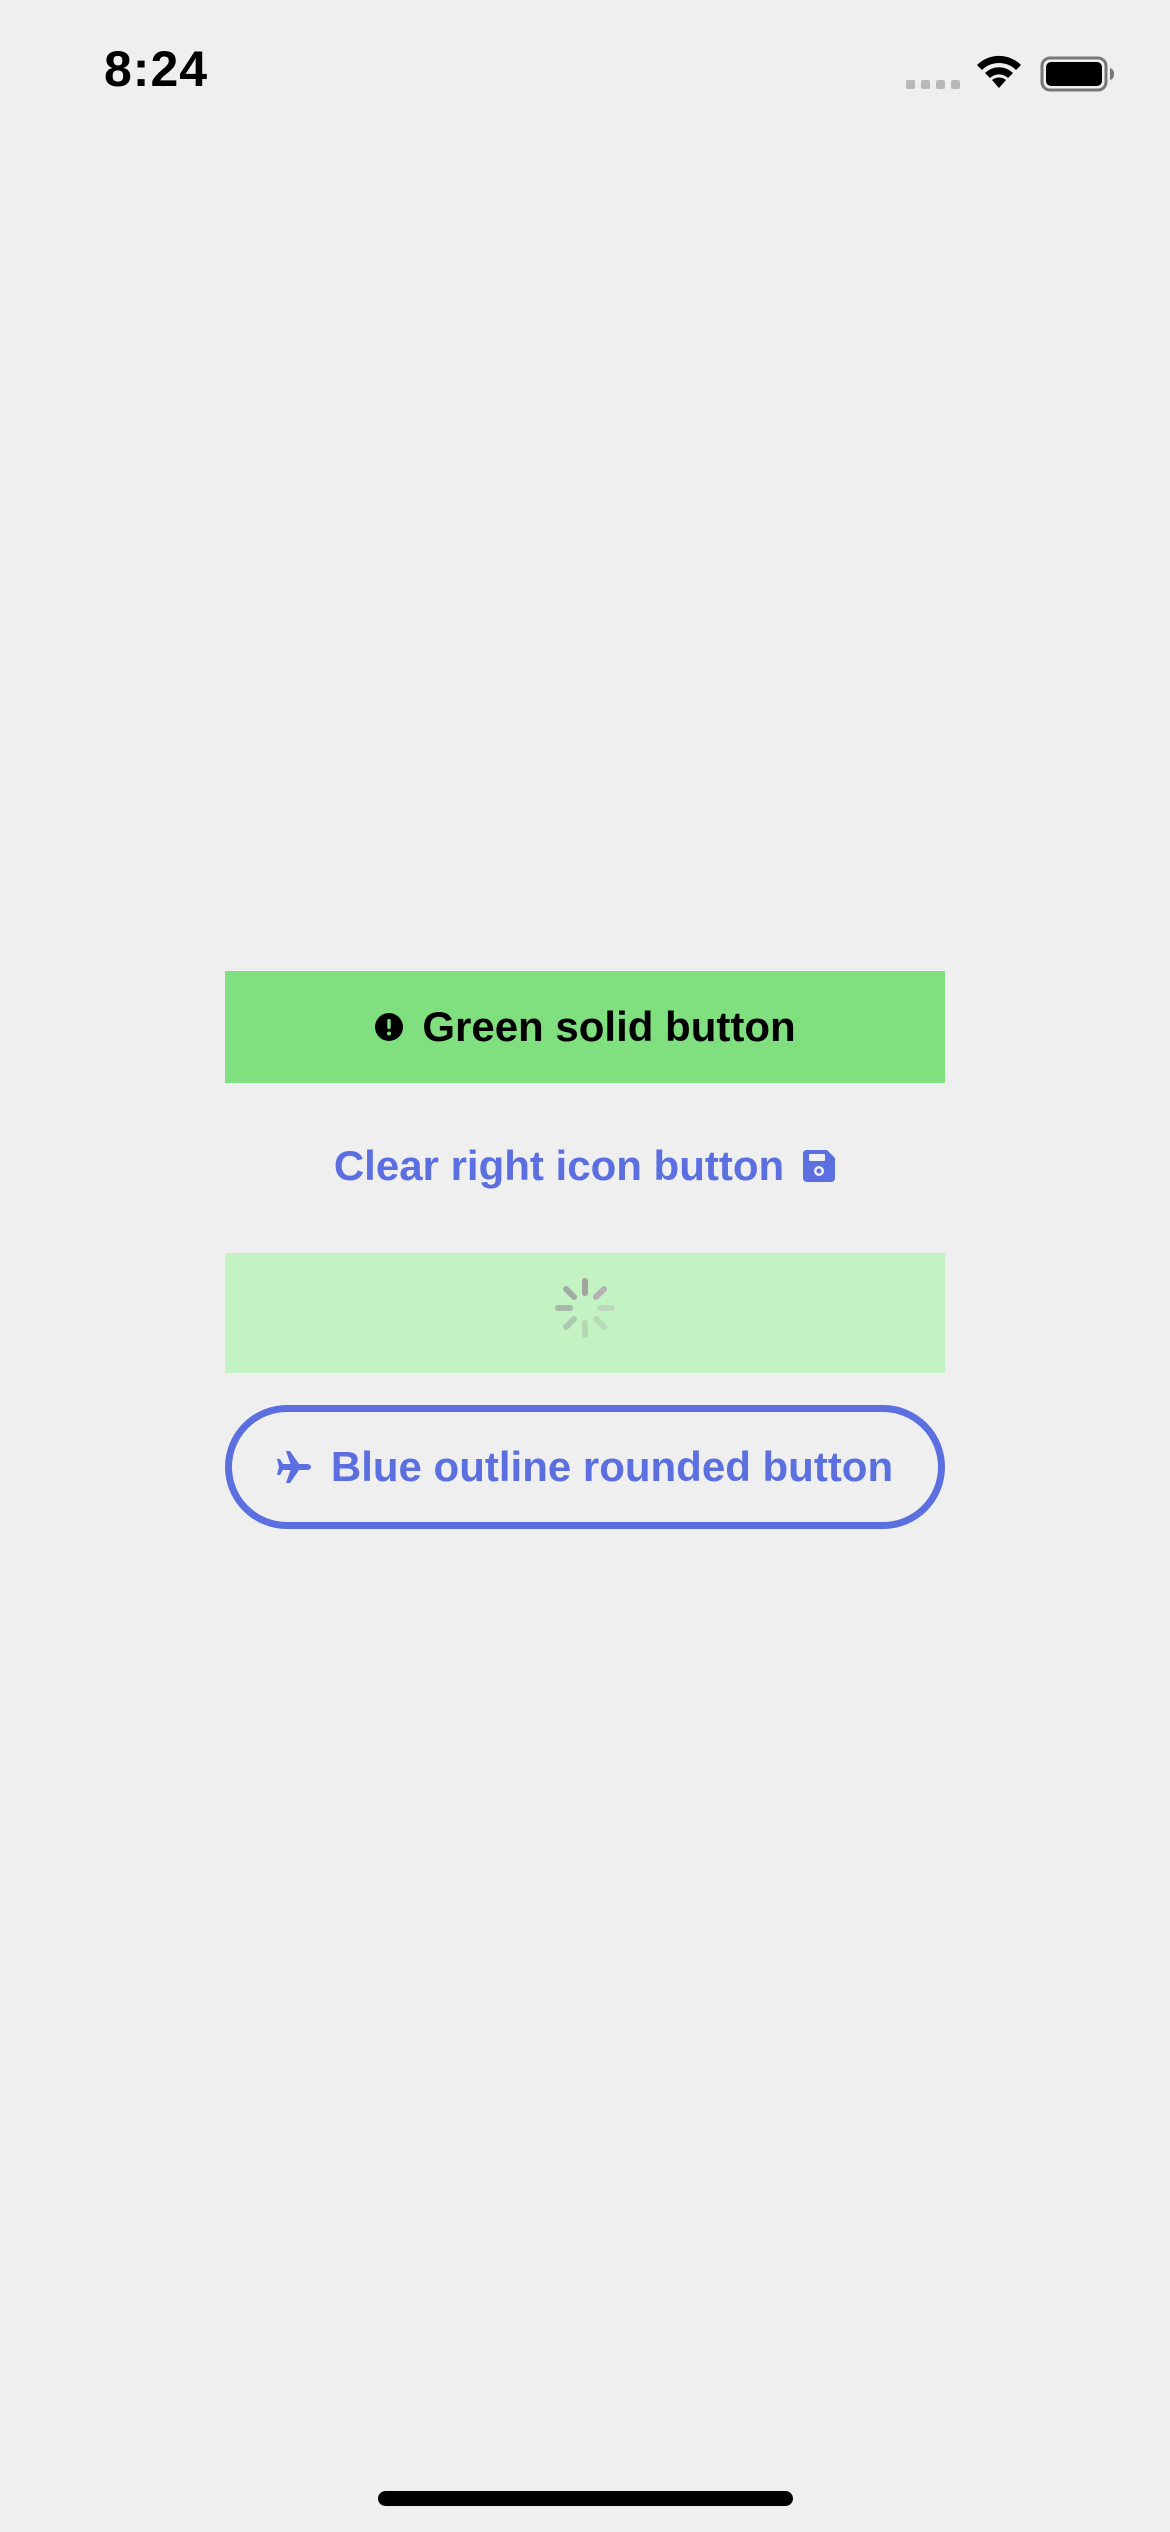  I want to click on clear-right-icon-button-label: Clear right icon button, so click(559, 1165).